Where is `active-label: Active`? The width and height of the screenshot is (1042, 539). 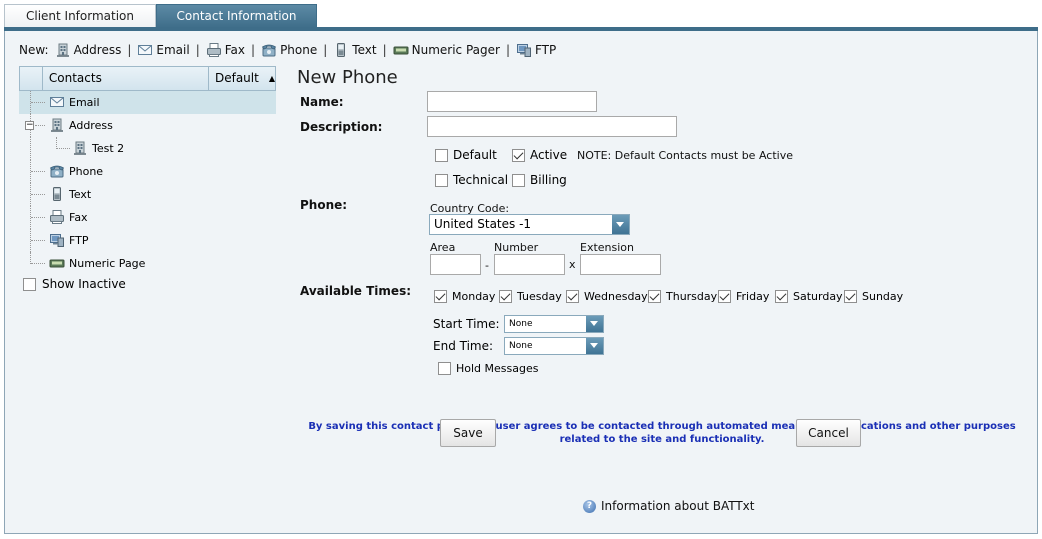
active-label: Active is located at coordinates (549, 155).